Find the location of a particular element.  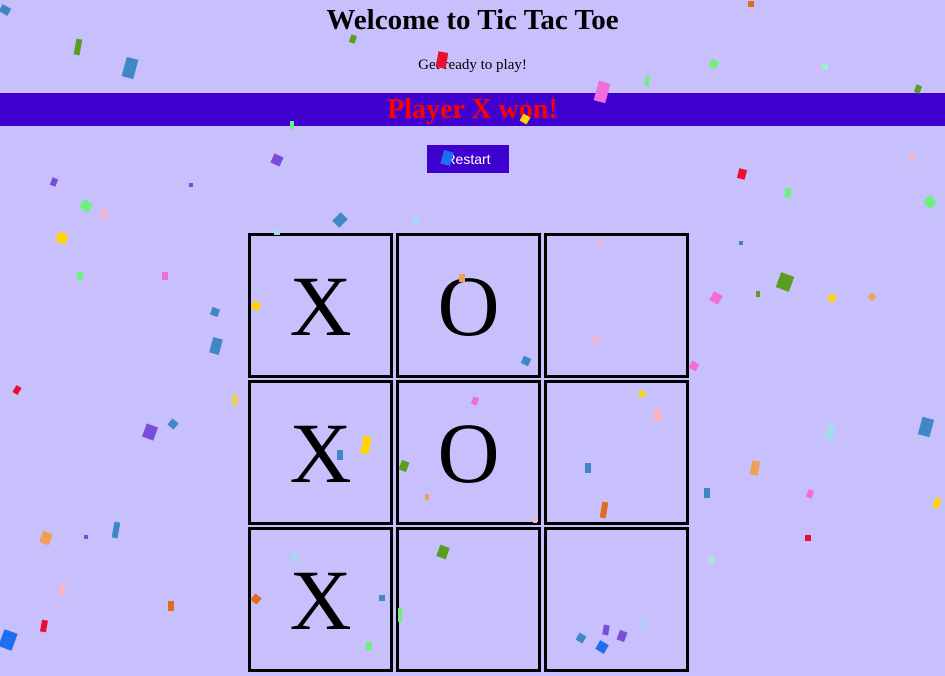

page-title: Welcome to Tic Tac Toe is located at coordinates (472, 20).